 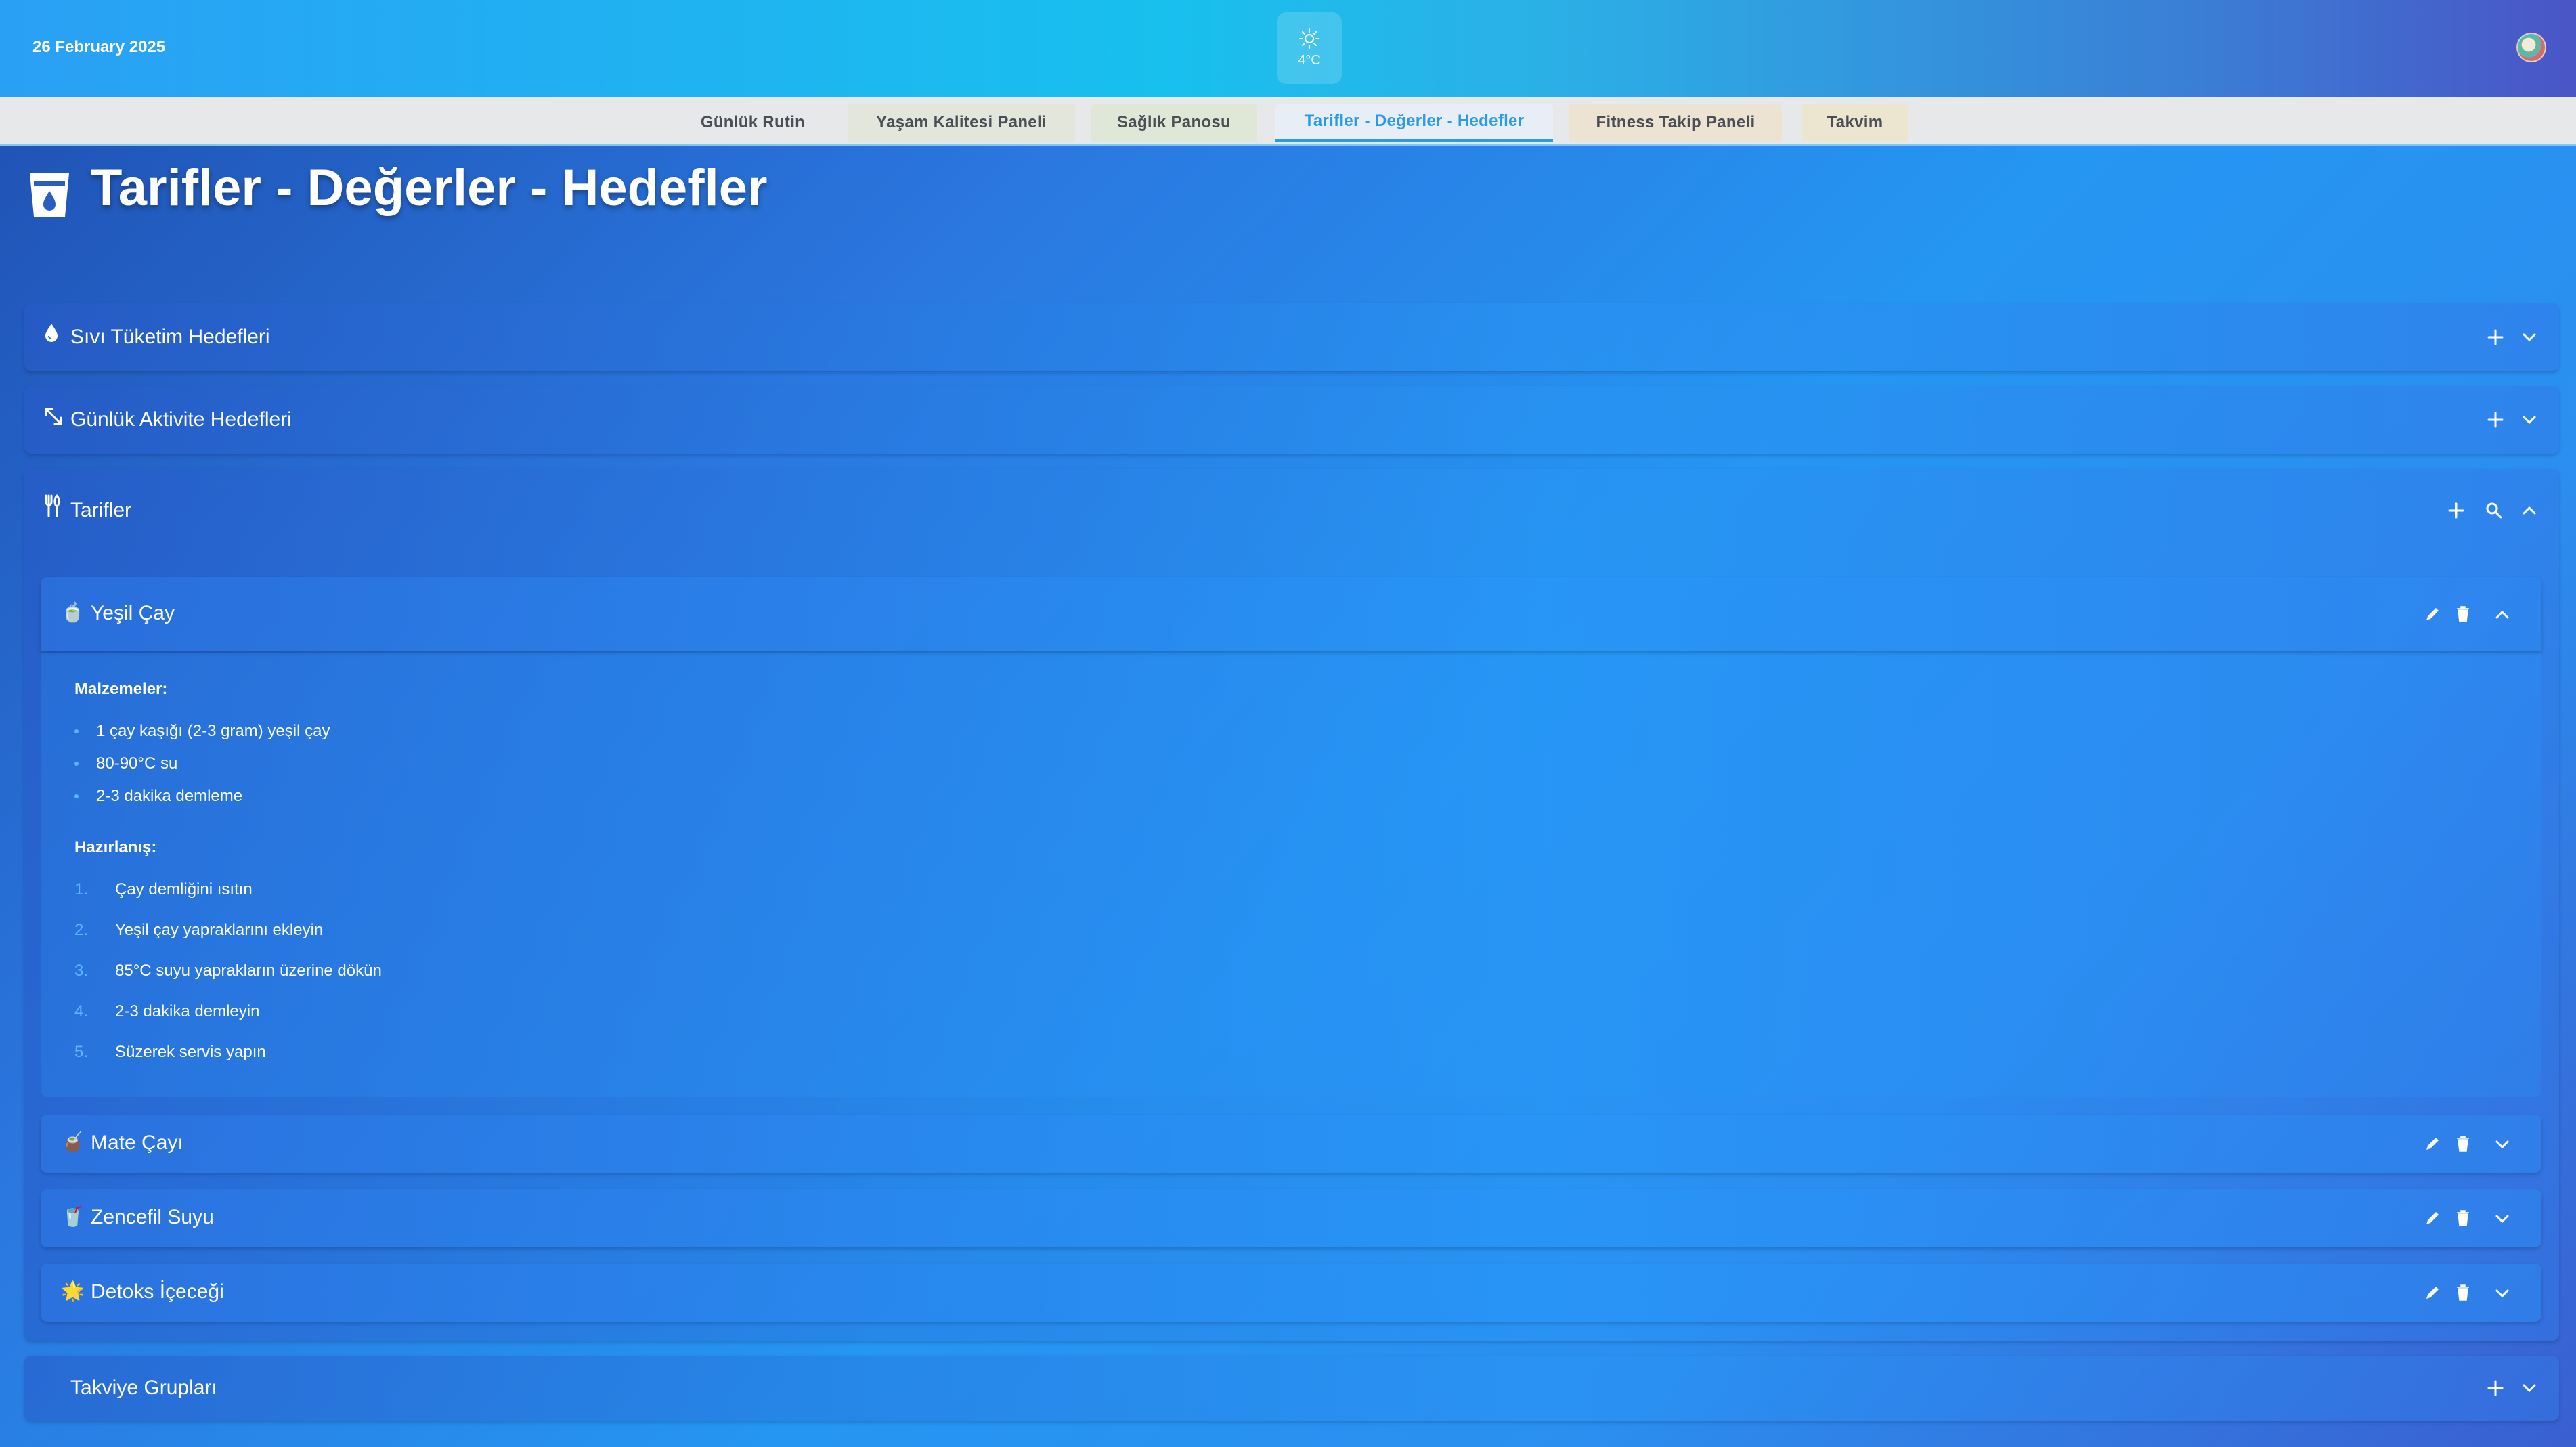 What do you see at coordinates (137, 1142) in the screenshot?
I see `recipe-title: Mate Çayı` at bounding box center [137, 1142].